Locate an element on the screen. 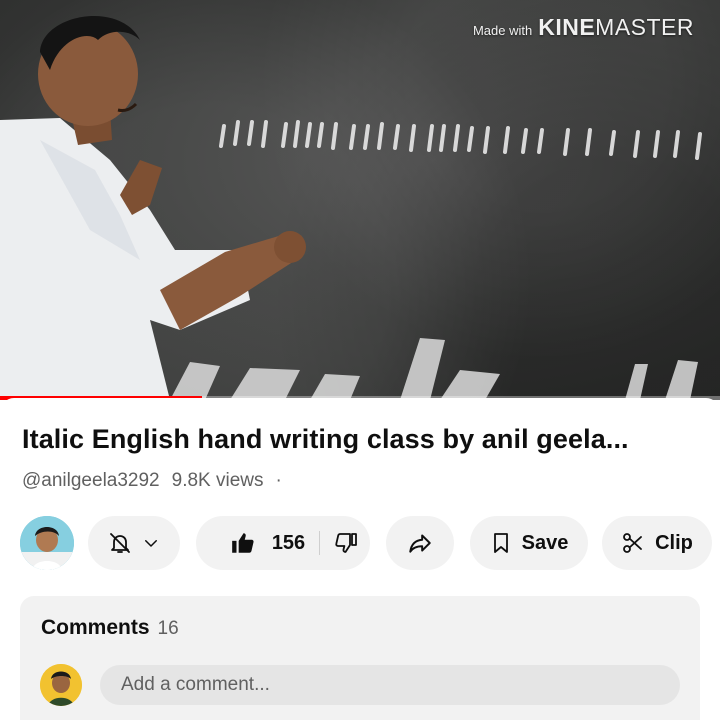 This screenshot has height=720, width=720. scissors-icon is located at coordinates (633, 543).